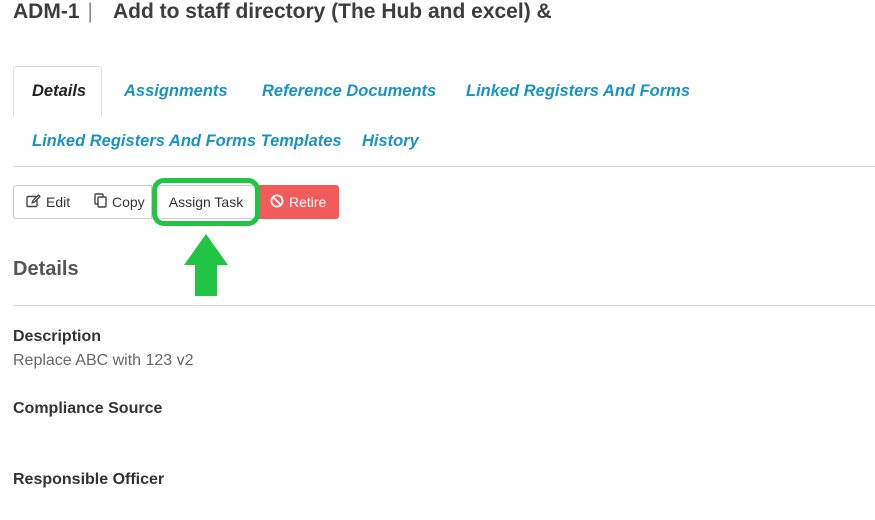 The image size is (875, 520). Describe the element at coordinates (578, 91) in the screenshot. I see `tab-linked-registers-and-forms: Linked Registers And Forms` at that location.